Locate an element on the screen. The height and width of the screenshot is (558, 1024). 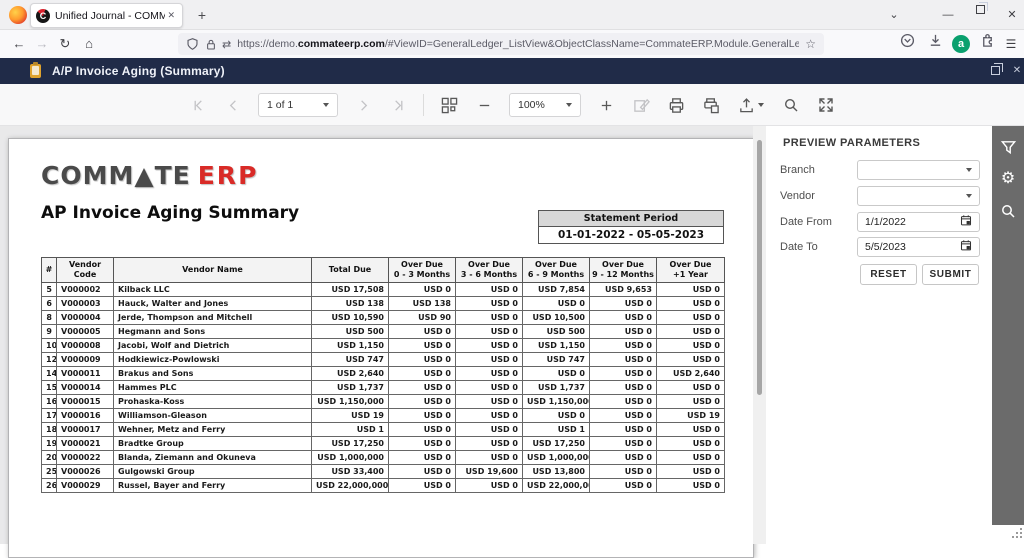
date-to-input: 5/5/2023 is located at coordinates (918, 247).